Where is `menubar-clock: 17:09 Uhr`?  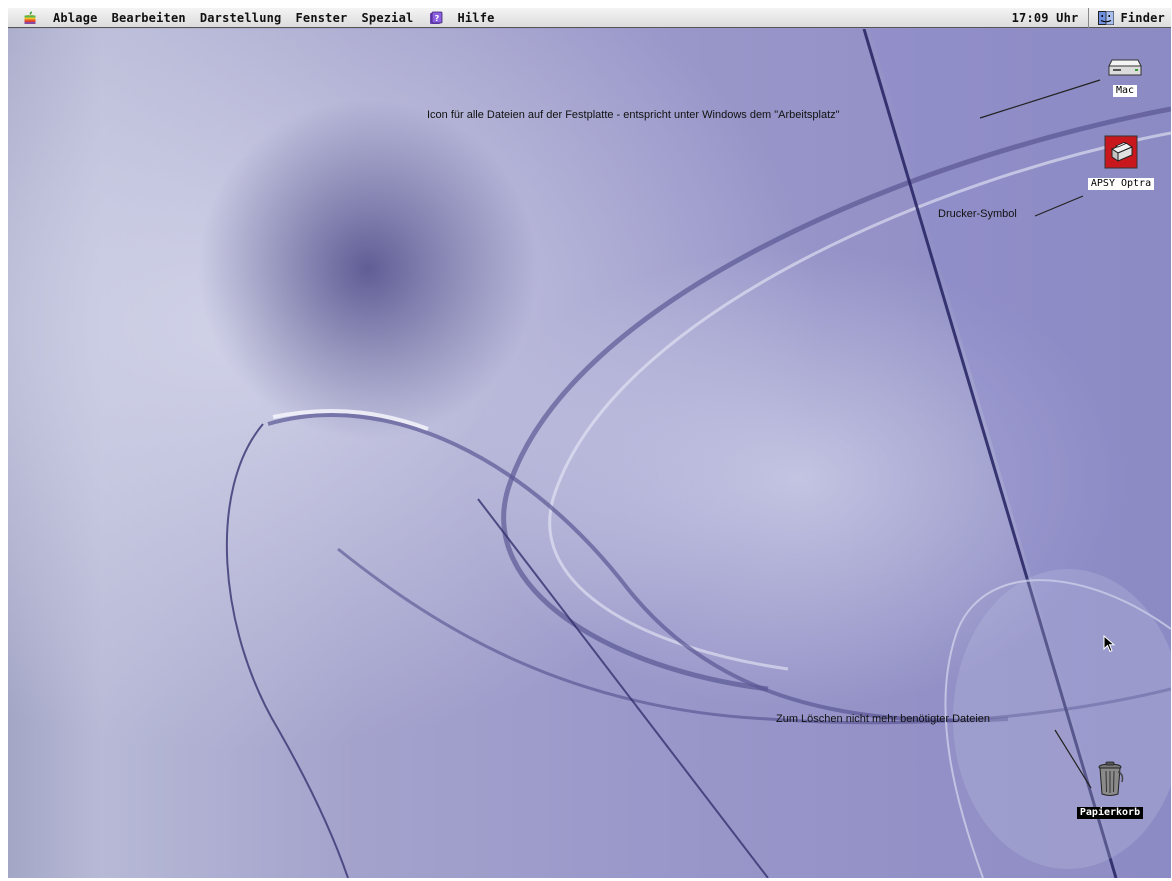 menubar-clock: 17:09 Uhr is located at coordinates (1051, 18).